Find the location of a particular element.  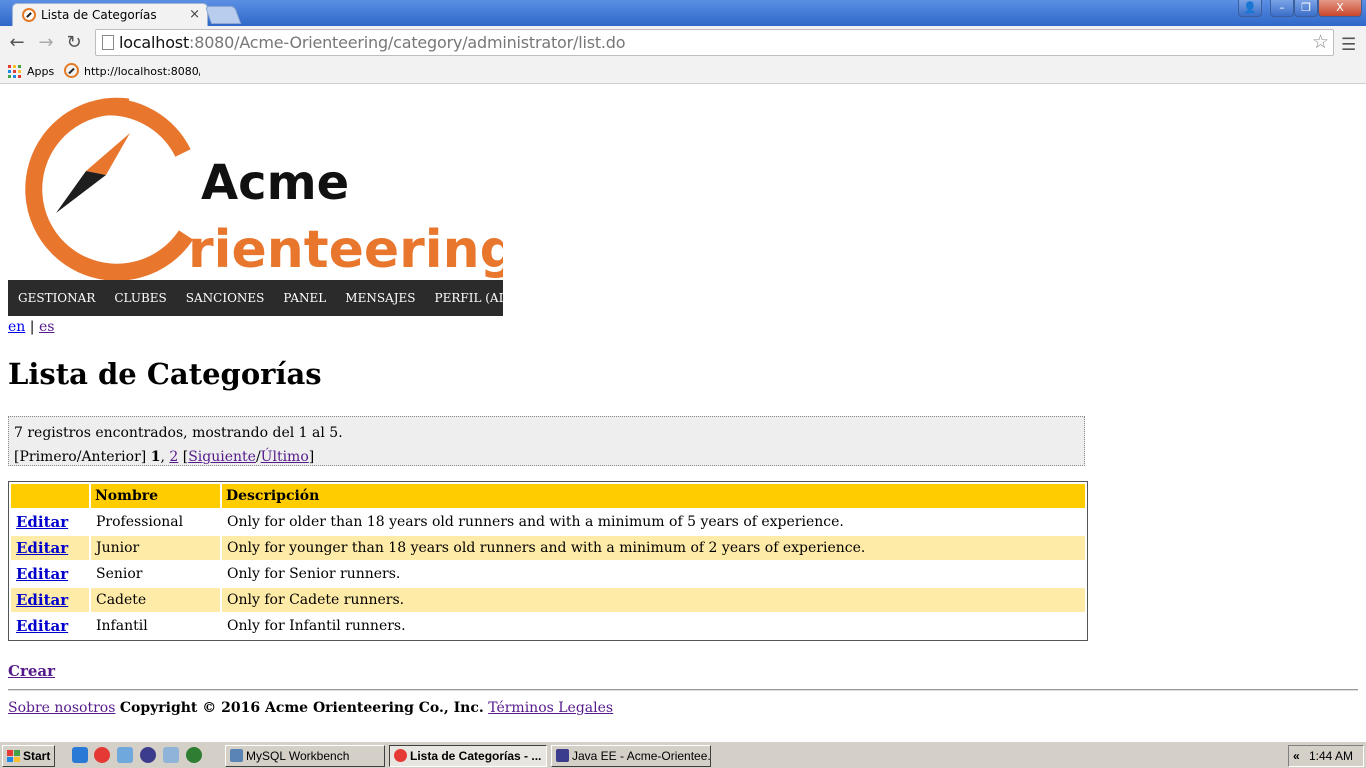

language-selector: en | es is located at coordinates (31, 327).